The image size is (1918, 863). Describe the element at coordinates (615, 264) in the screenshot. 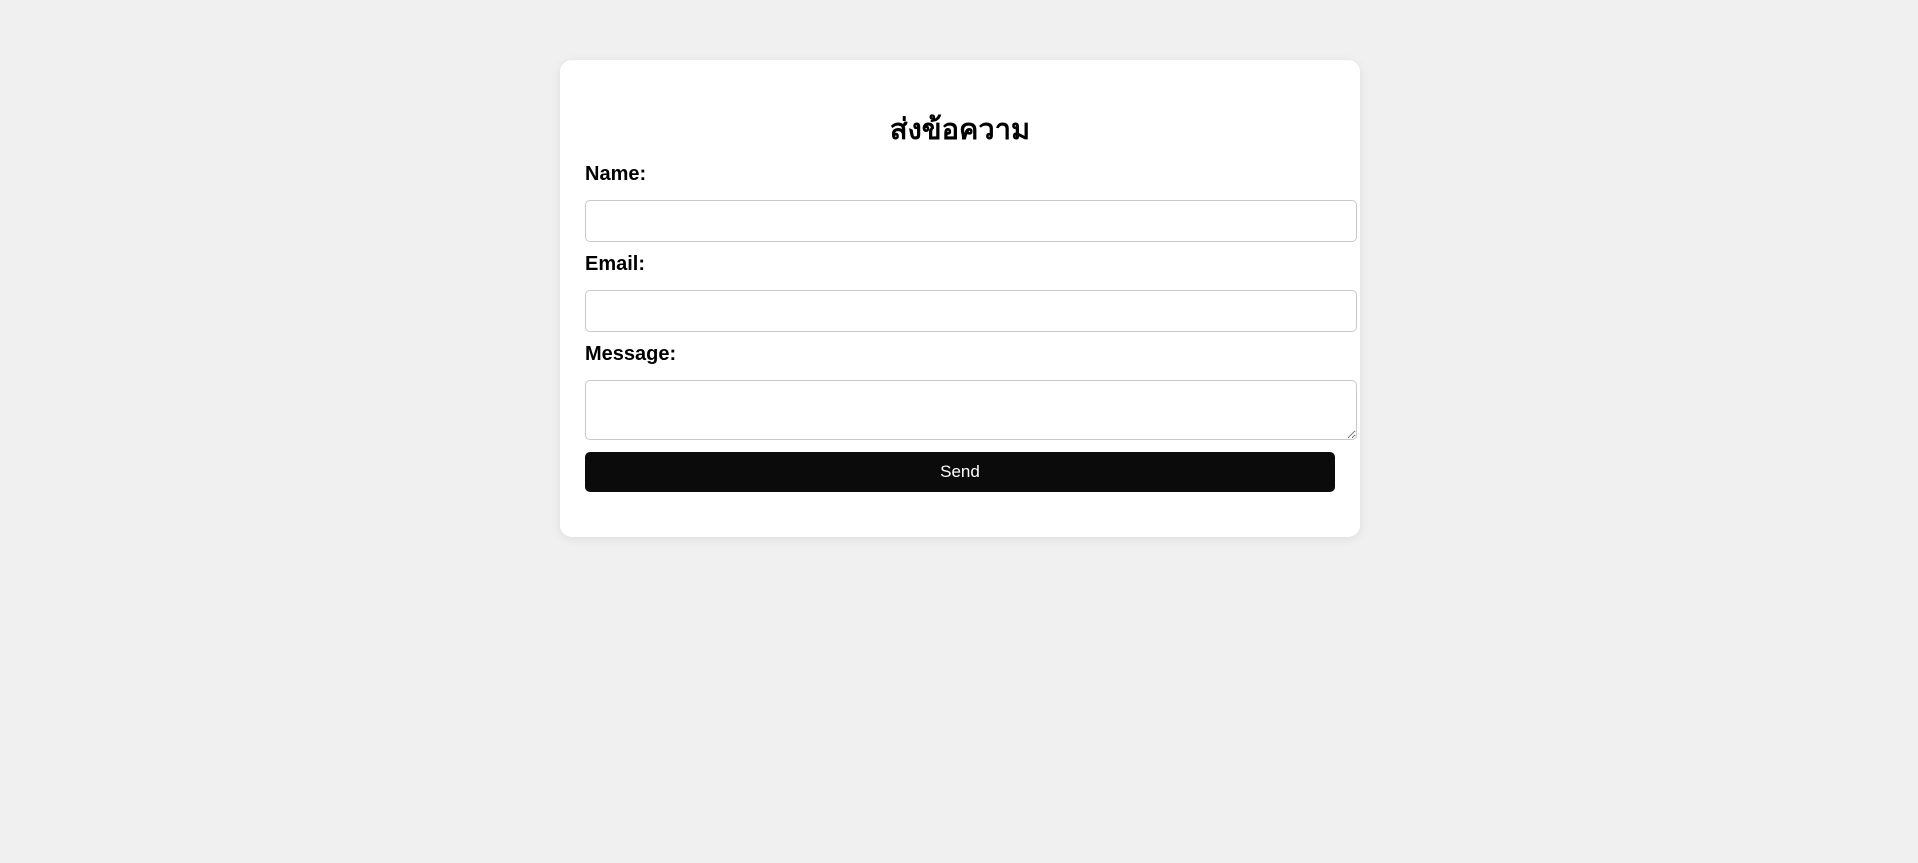

I see `email-label: Email:` at that location.